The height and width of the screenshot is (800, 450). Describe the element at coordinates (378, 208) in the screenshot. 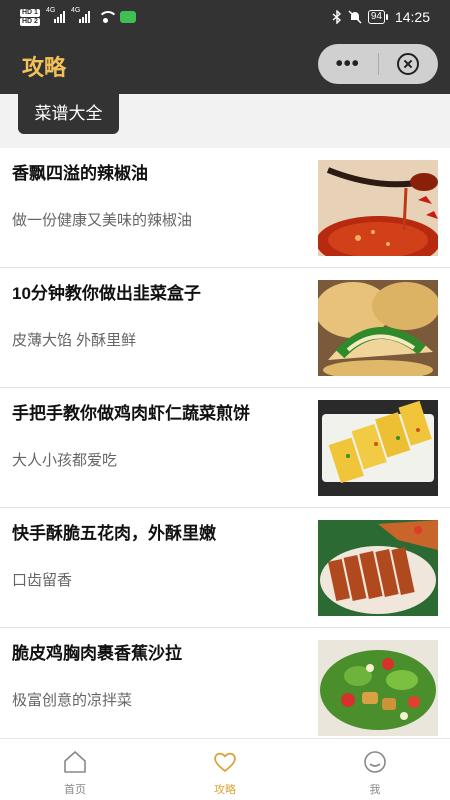

I see `chili-oil-photo` at that location.